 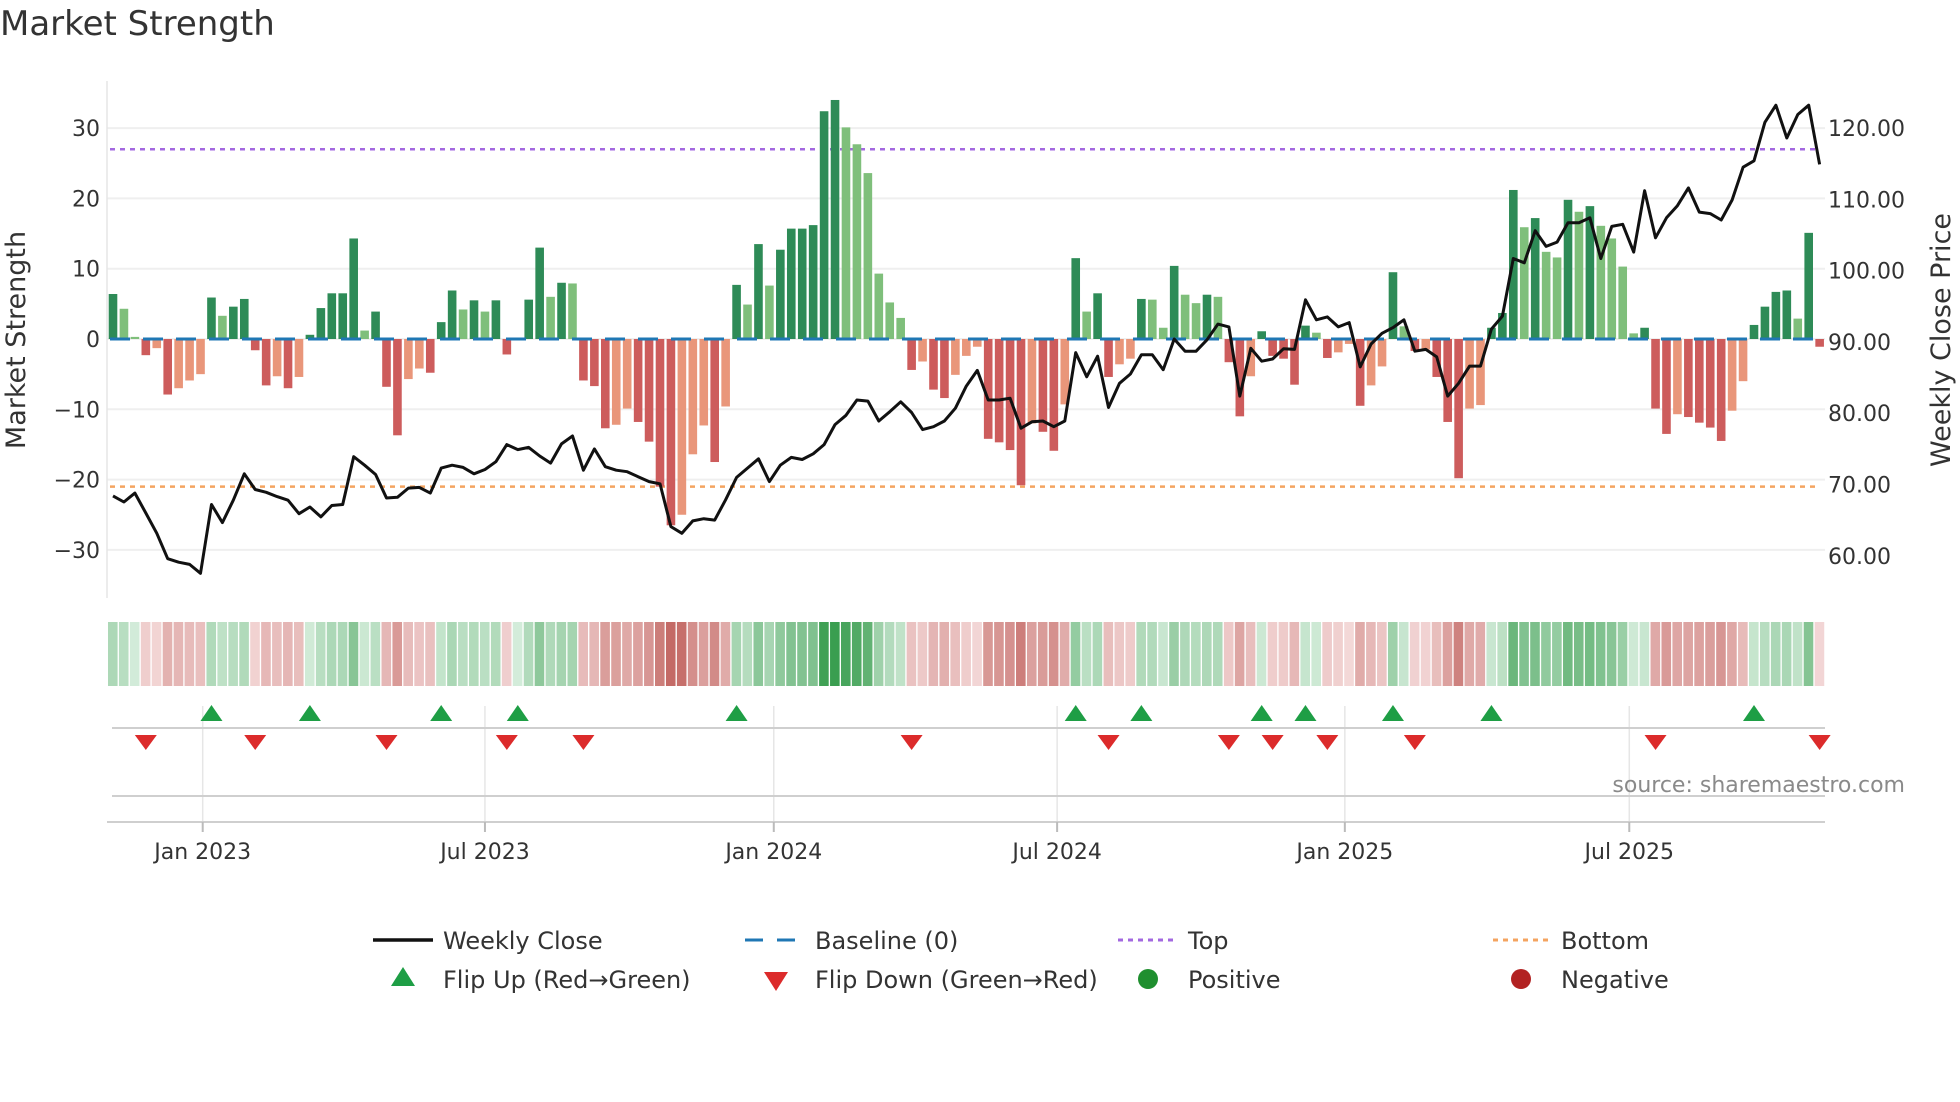 I want to click on right-tick-label: 60.00, so click(x=1859, y=557).